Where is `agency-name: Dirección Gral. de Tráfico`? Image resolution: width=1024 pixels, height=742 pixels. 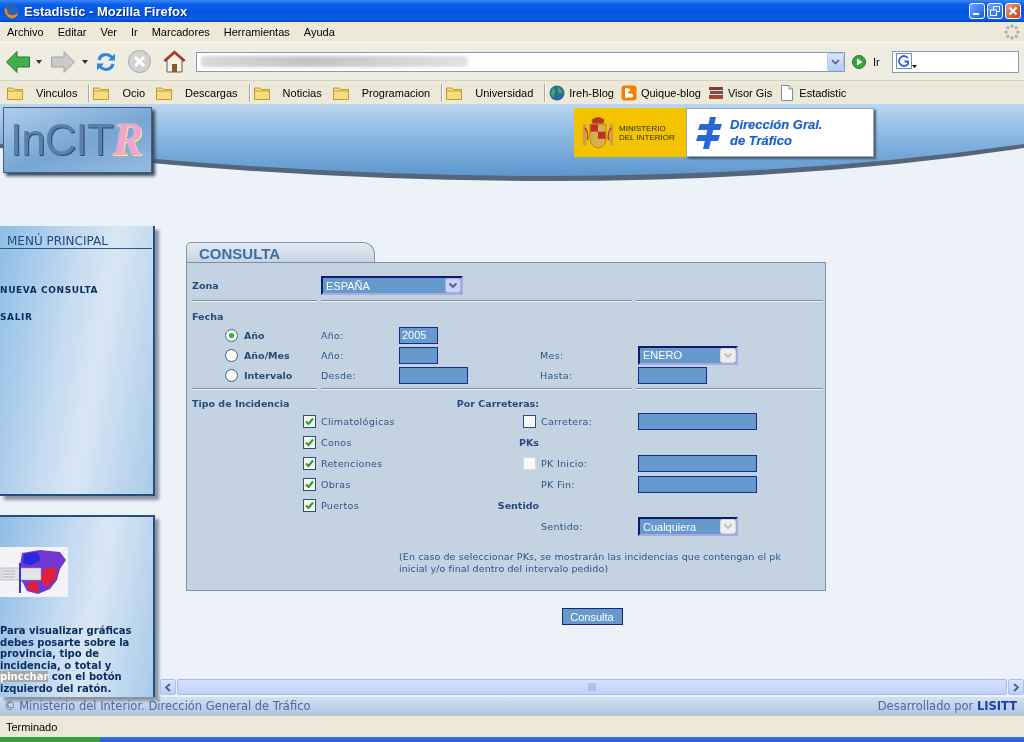 agency-name: Dirección Gral. de Tráfico is located at coordinates (776, 132).